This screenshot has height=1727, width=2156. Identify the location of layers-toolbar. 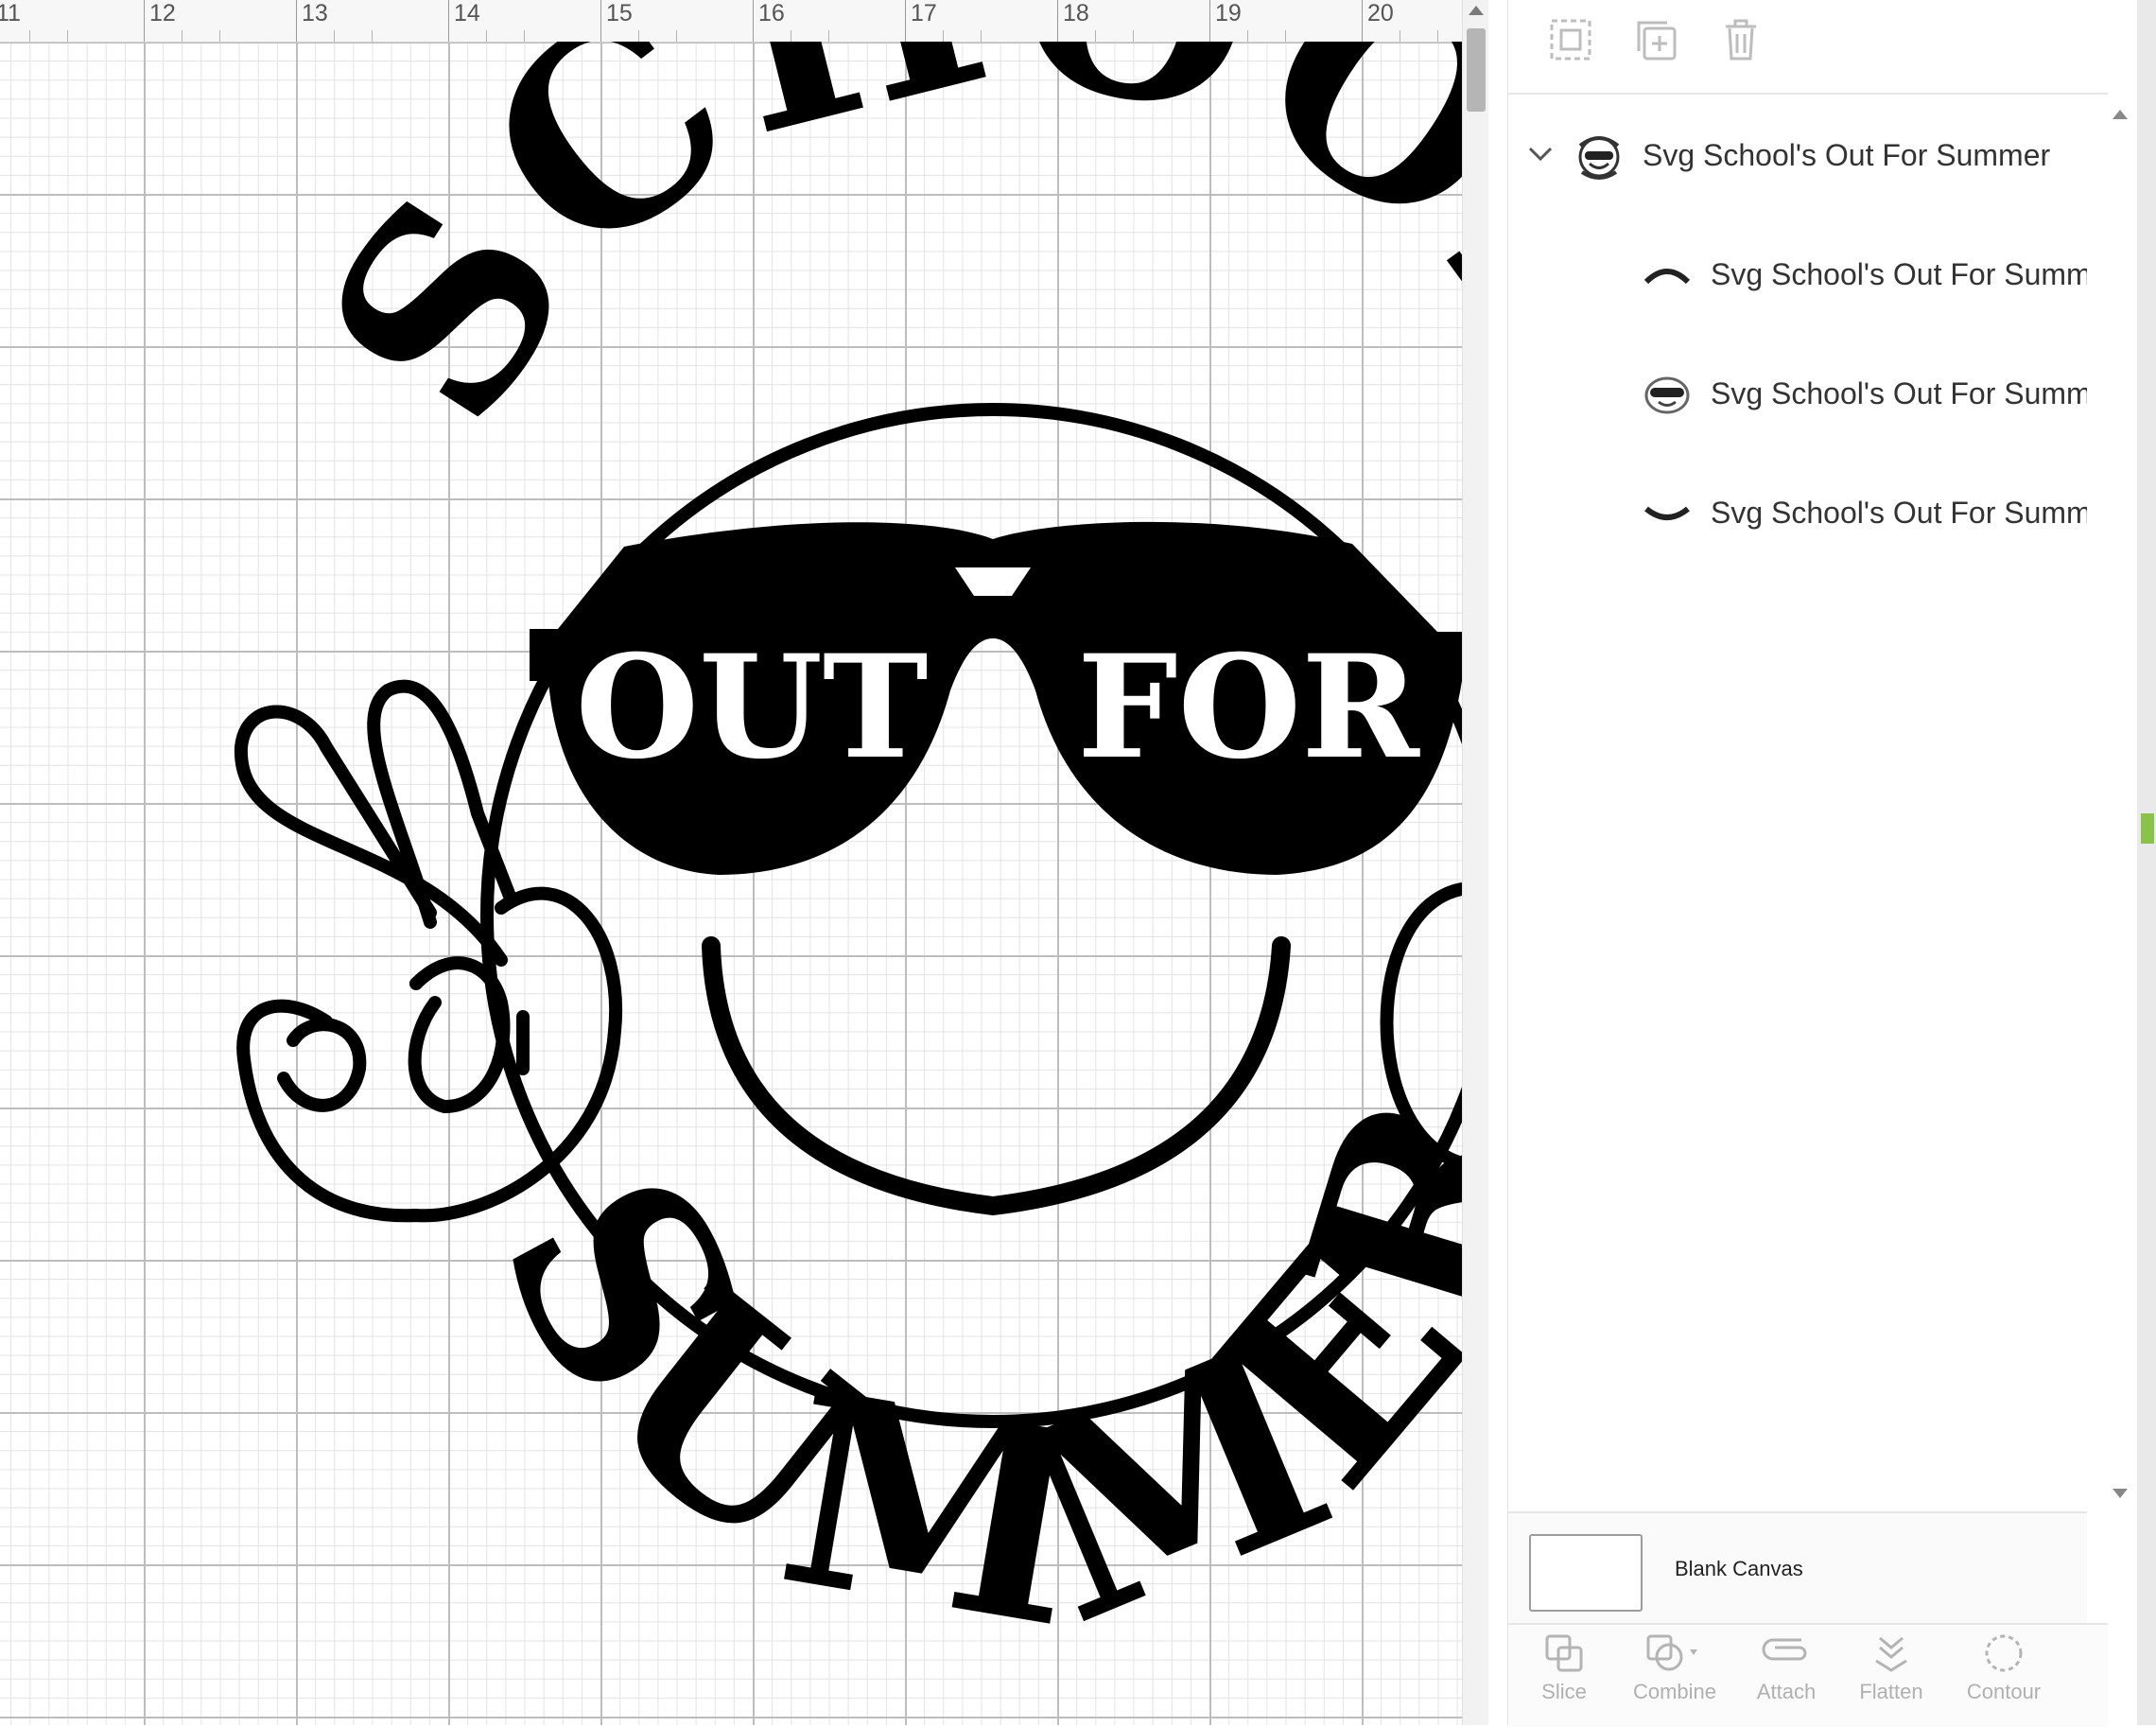
(1808, 47).